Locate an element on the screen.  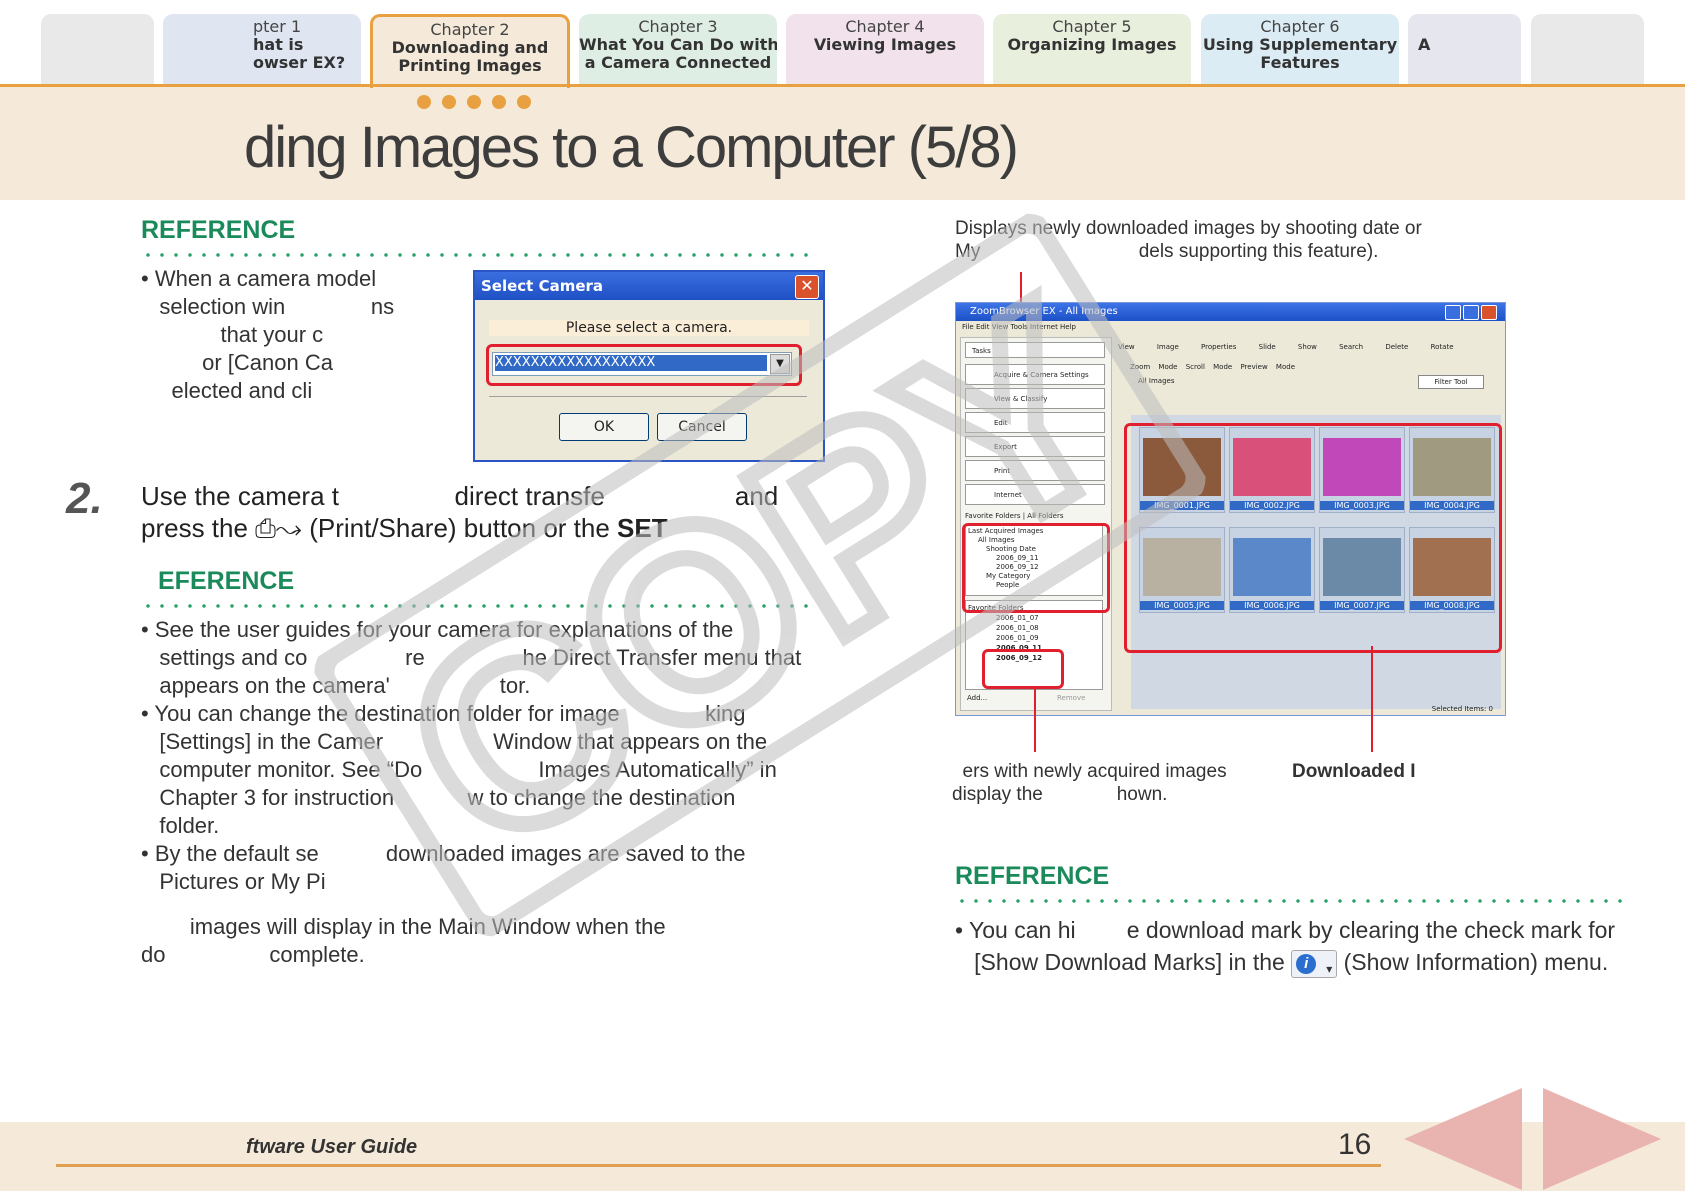
section-progress-dots is located at coordinates (479, 103).